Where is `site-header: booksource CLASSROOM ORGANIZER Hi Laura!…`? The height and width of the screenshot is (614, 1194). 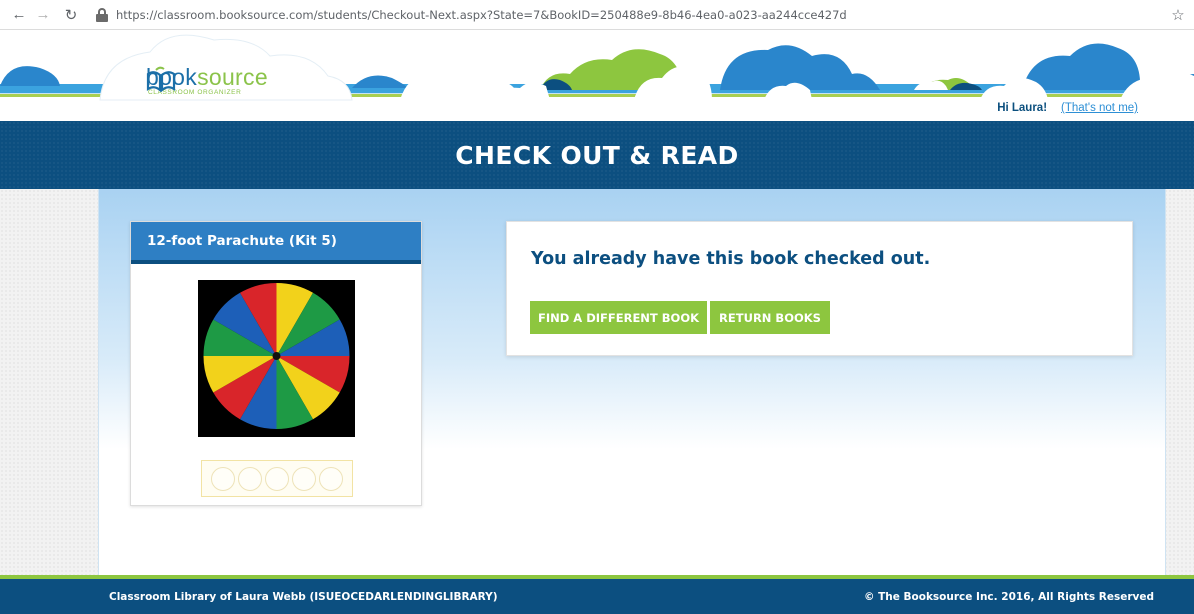 site-header: booksource CLASSROOM ORGANIZER Hi Laura!… is located at coordinates (597, 75).